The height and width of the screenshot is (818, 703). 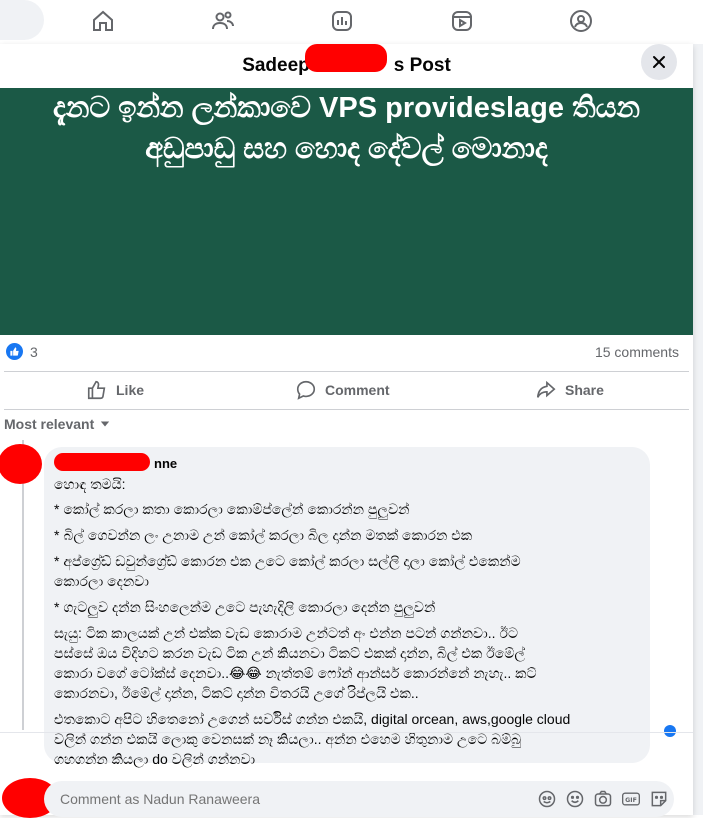 What do you see at coordinates (637, 352) in the screenshot?
I see `comments-count: 15 comments` at bounding box center [637, 352].